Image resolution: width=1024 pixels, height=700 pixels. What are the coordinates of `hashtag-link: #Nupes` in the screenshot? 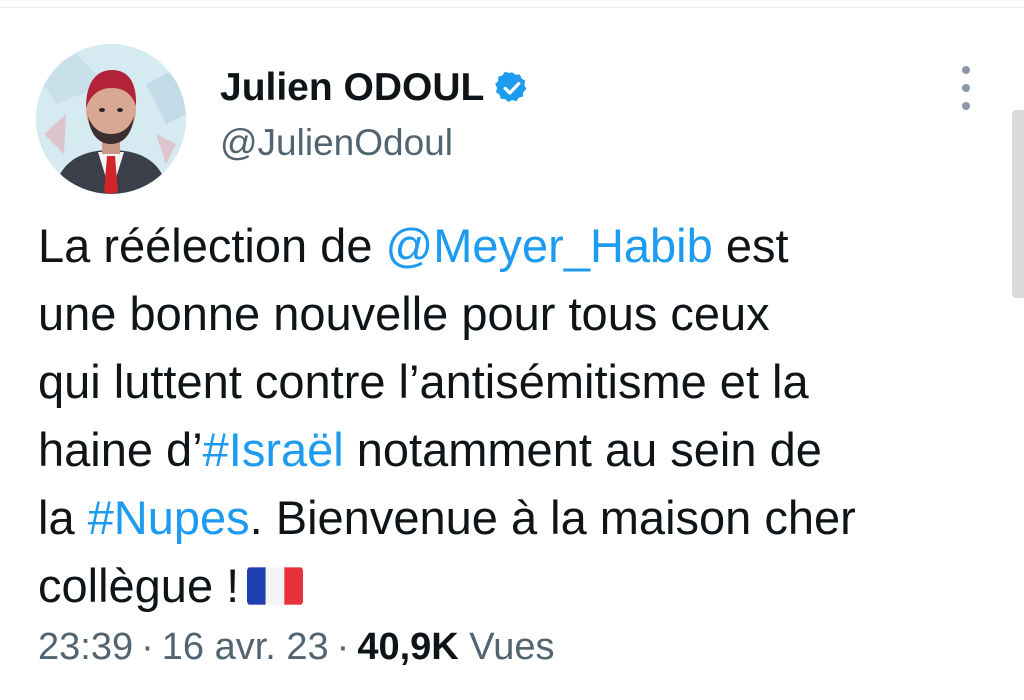 It's located at (169, 517).